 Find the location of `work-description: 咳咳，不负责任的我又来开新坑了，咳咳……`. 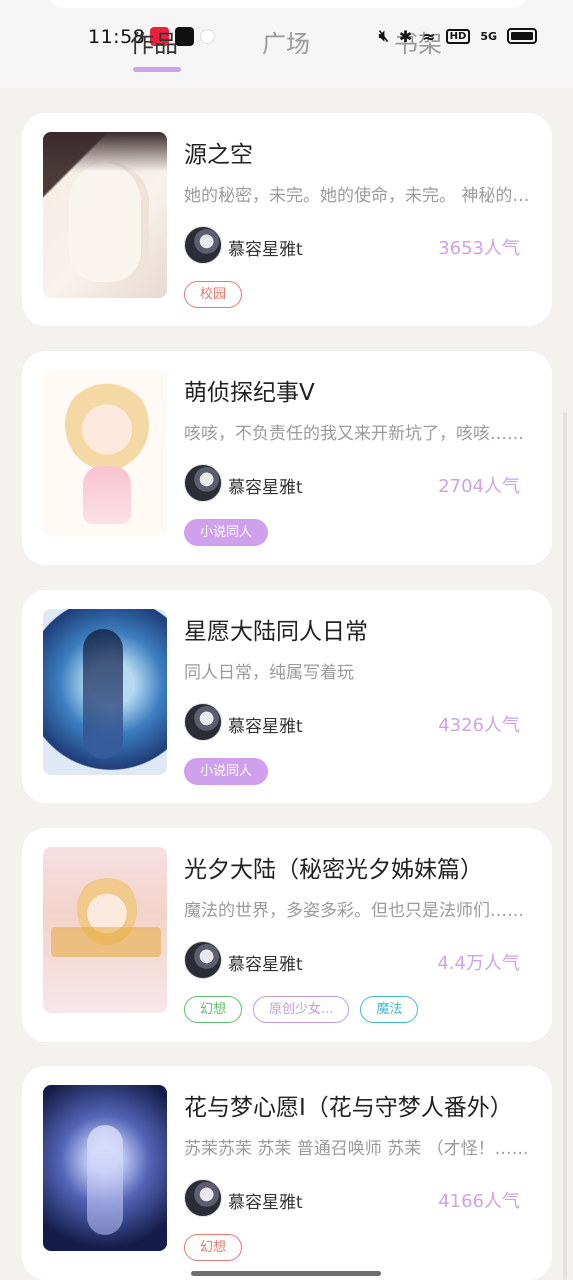

work-description: 咳咳，不负责任的我又来开新坑了，咳咳…… is located at coordinates (354, 434).